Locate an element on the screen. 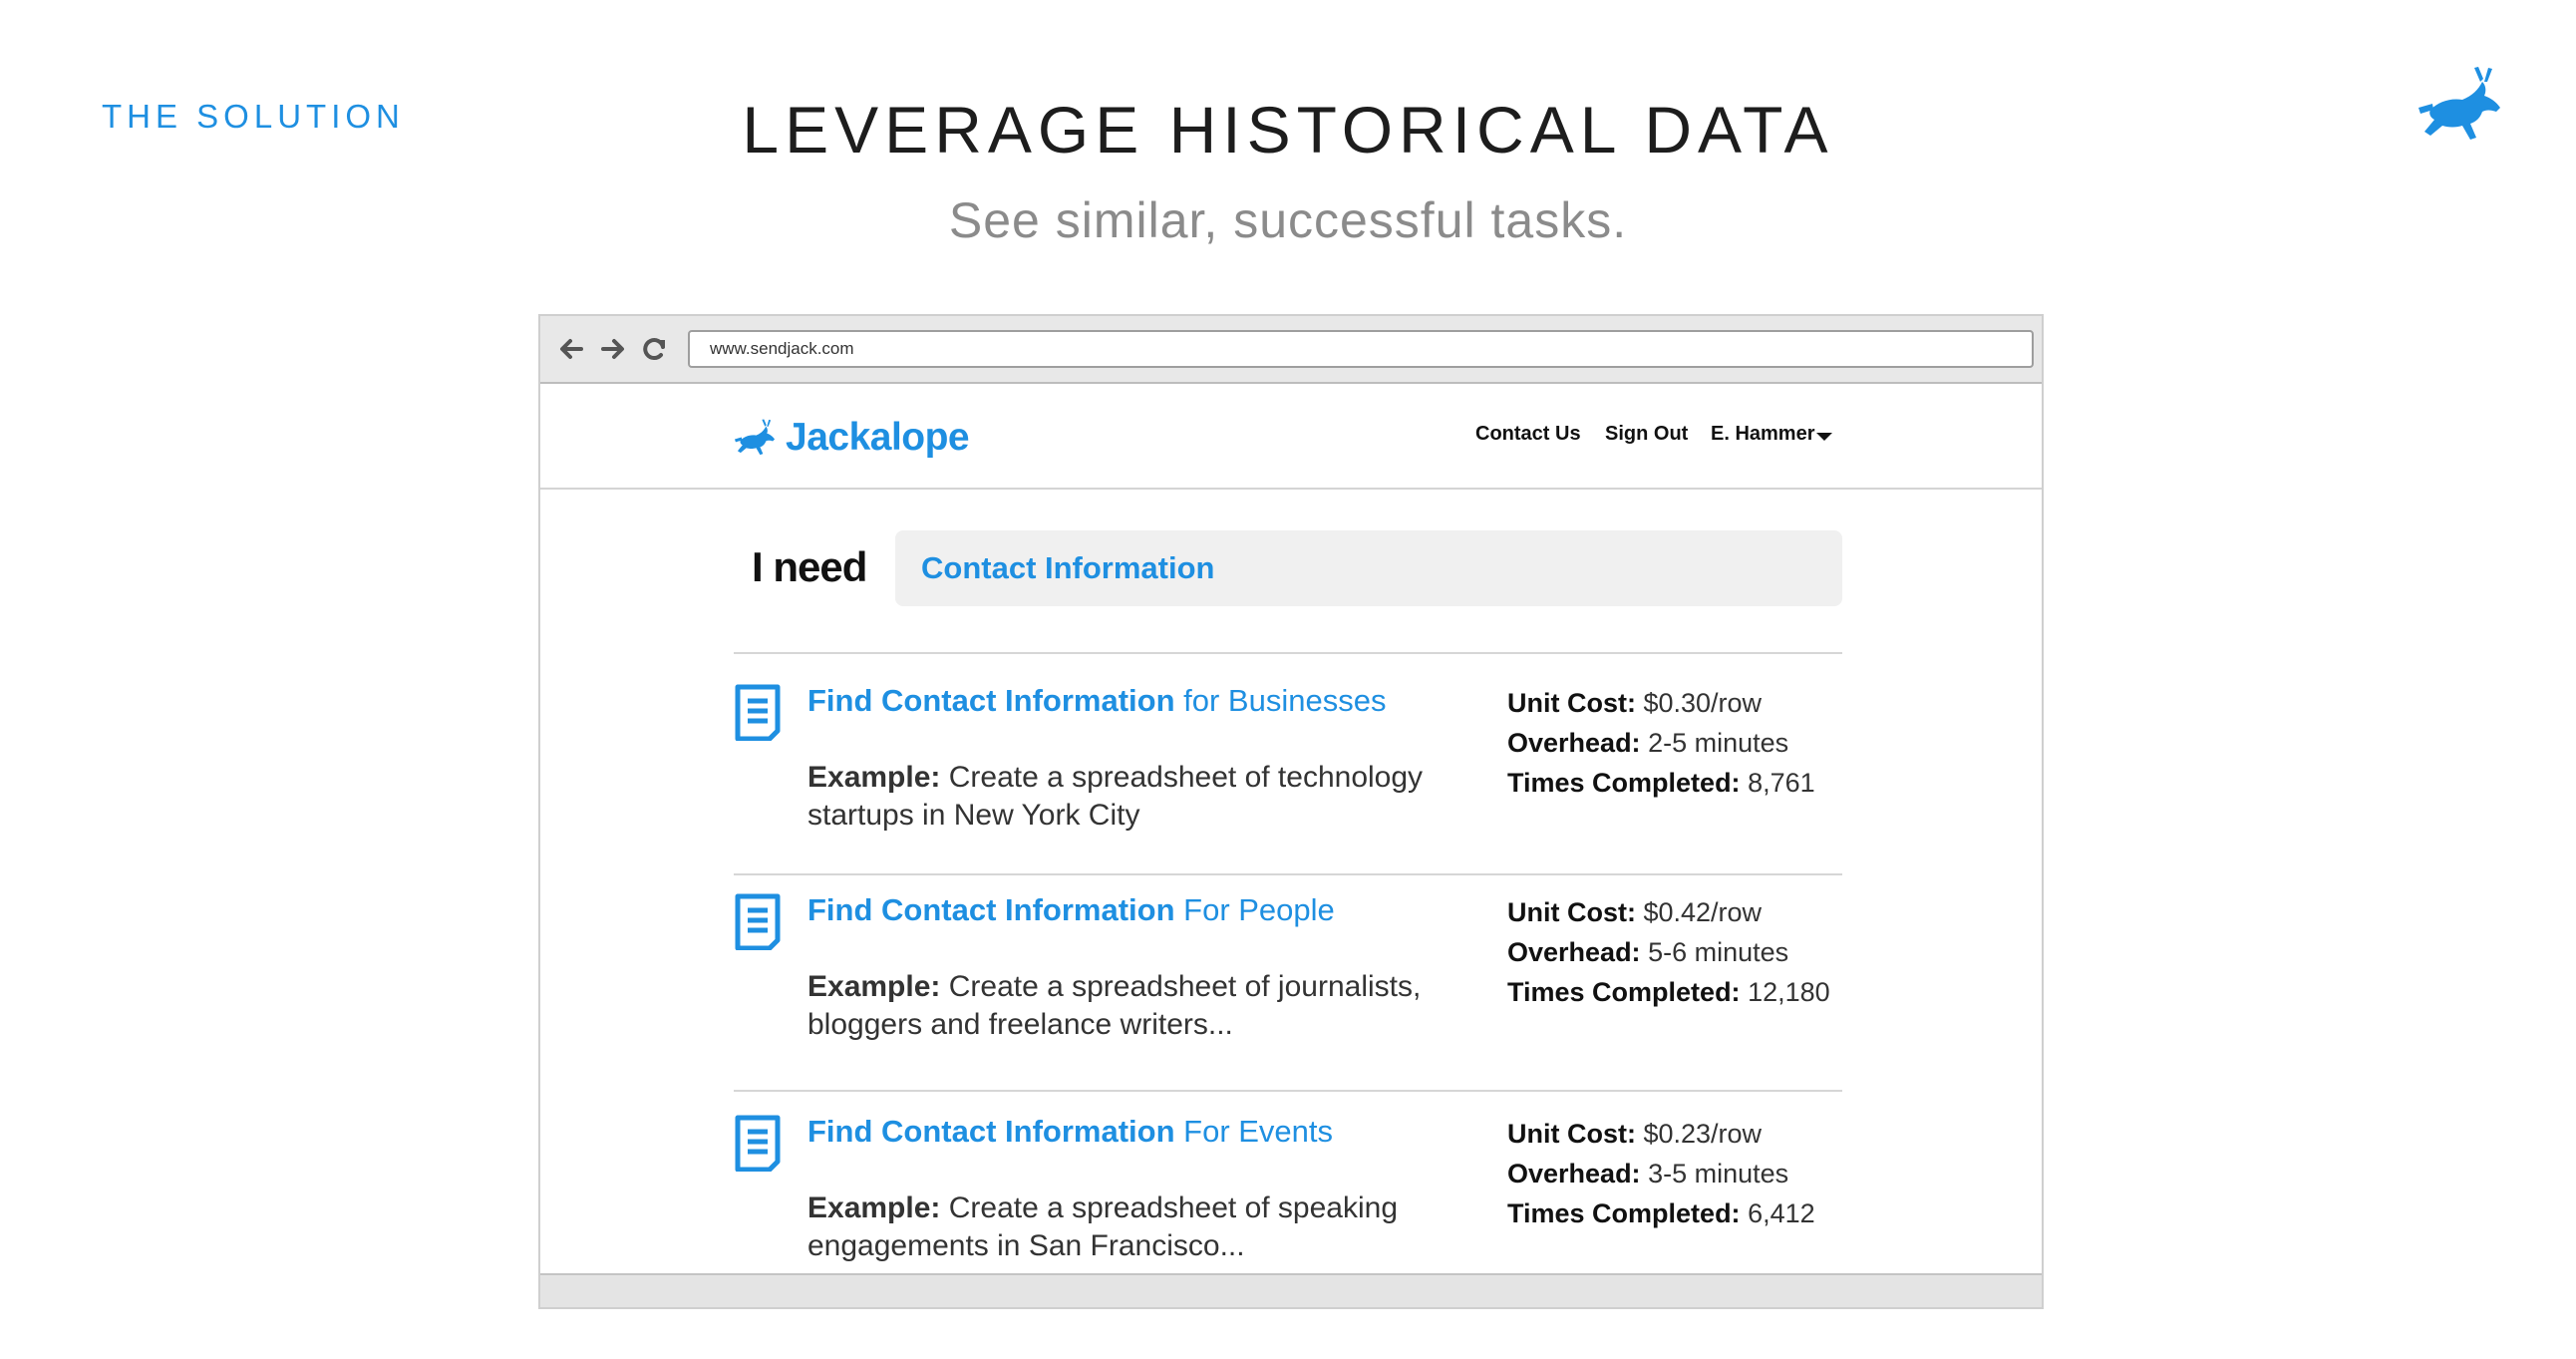 The image size is (2576, 1359). task-title-link: Find Contact Information For People is located at coordinates (1071, 910).